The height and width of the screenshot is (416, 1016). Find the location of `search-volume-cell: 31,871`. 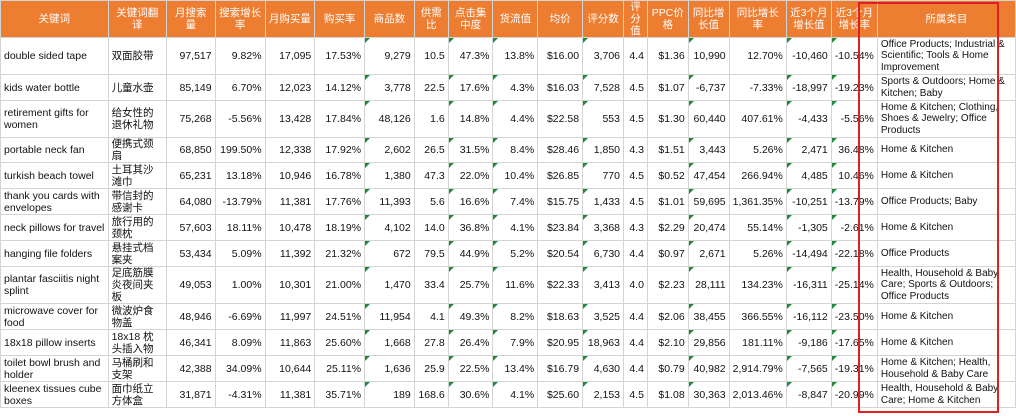

search-volume-cell: 31,871 is located at coordinates (190, 394).